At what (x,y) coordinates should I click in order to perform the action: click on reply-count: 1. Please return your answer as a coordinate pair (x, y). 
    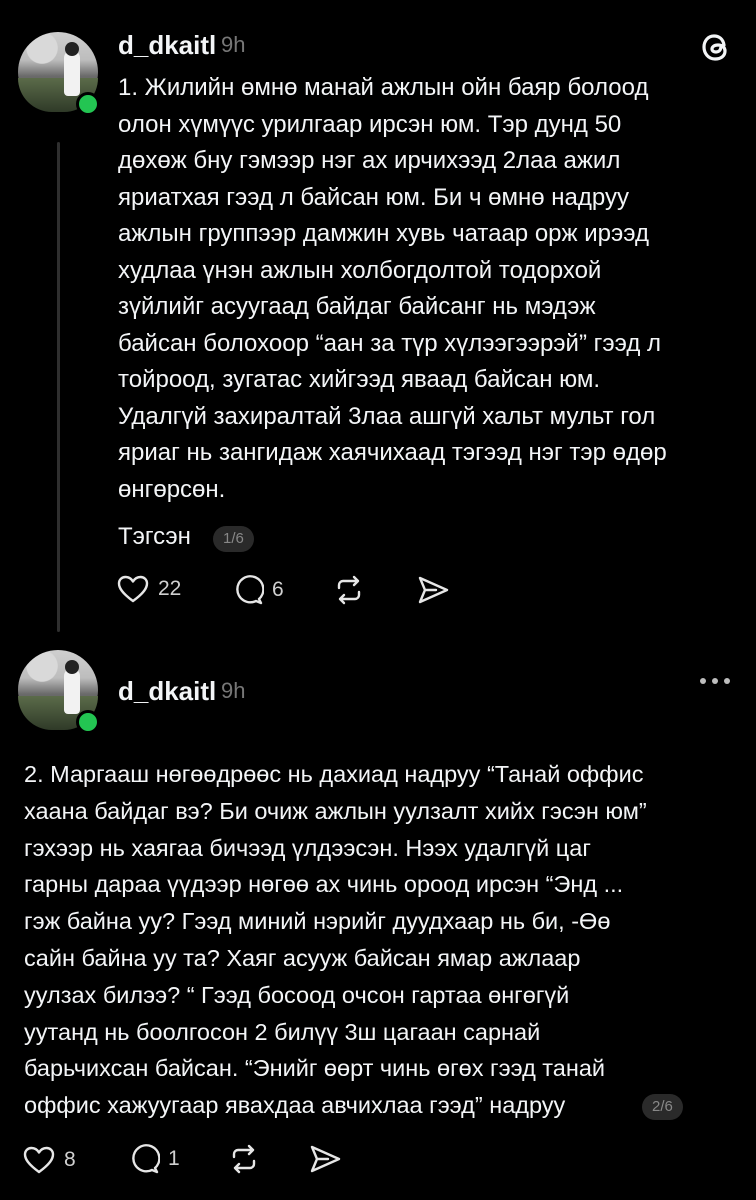
    Looking at the image, I should click on (174, 1158).